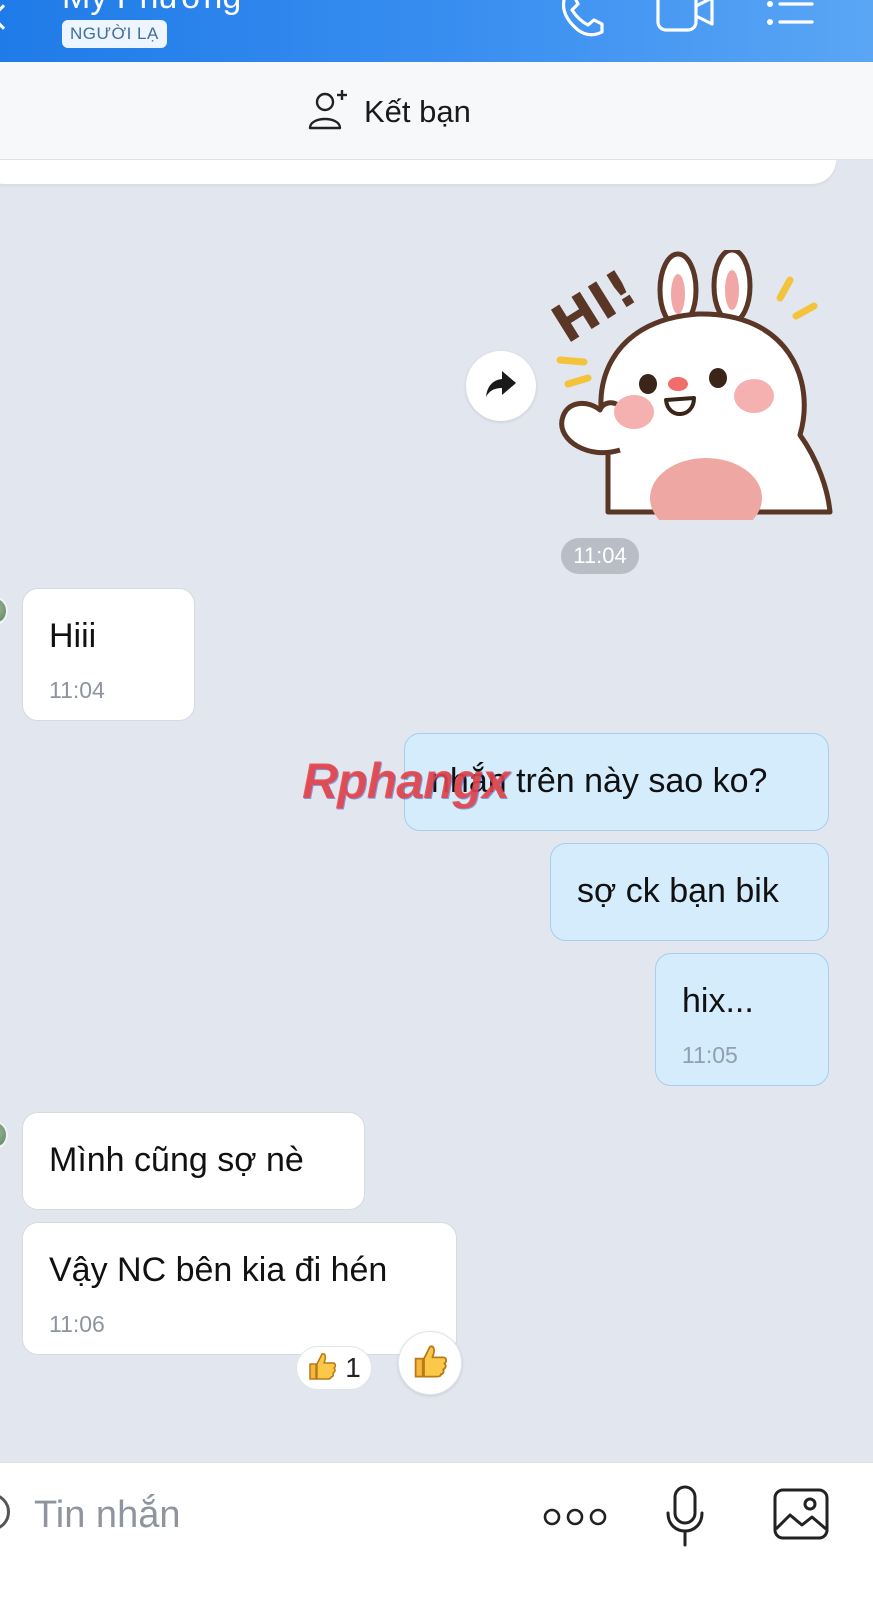 Image resolution: width=873 pixels, height=1600 pixels. I want to click on add-friend-button: Kết bạn, so click(389, 112).